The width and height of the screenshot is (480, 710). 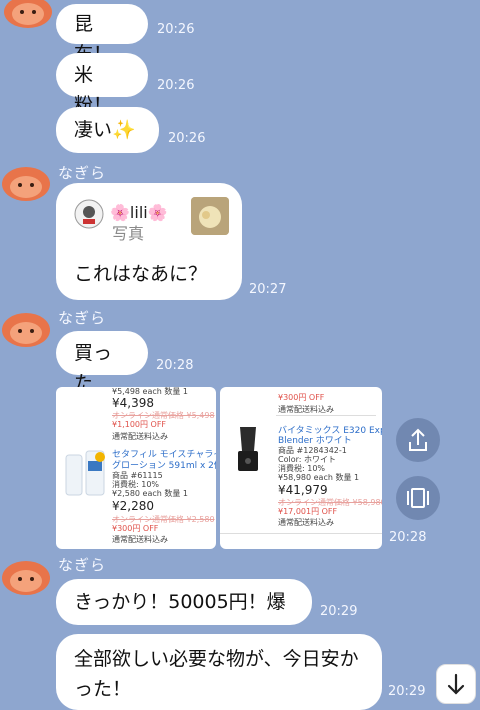 What do you see at coordinates (133, 506) in the screenshot?
I see `photo-price: ¥2,280` at bounding box center [133, 506].